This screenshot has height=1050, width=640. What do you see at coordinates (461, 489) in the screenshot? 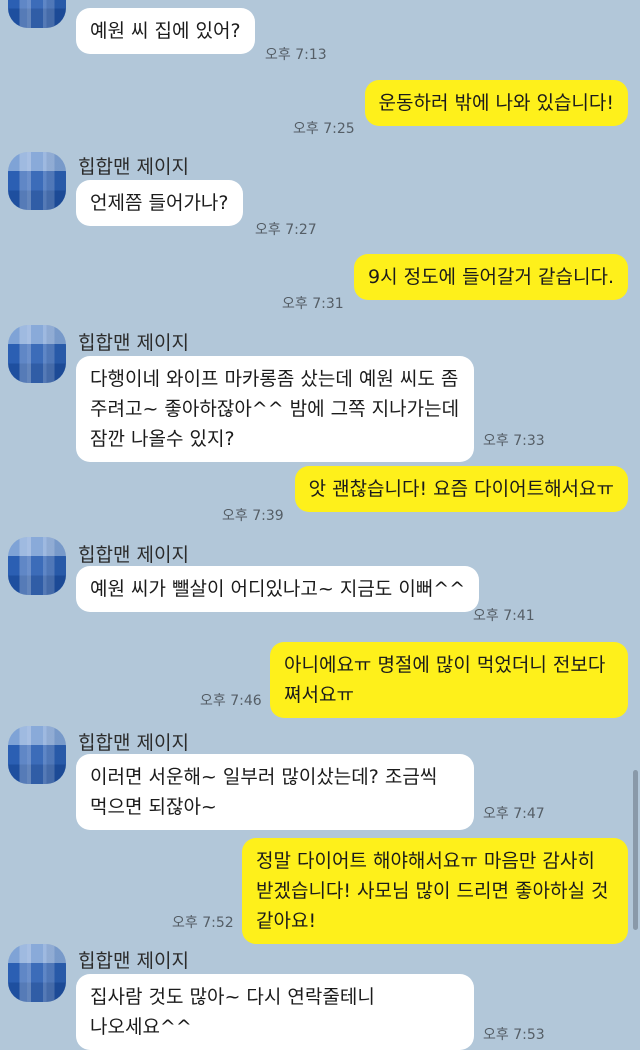
I see `outgoing-message: 앗 괜찮습니다! 요즘 다이어트해서요ㅠ` at bounding box center [461, 489].